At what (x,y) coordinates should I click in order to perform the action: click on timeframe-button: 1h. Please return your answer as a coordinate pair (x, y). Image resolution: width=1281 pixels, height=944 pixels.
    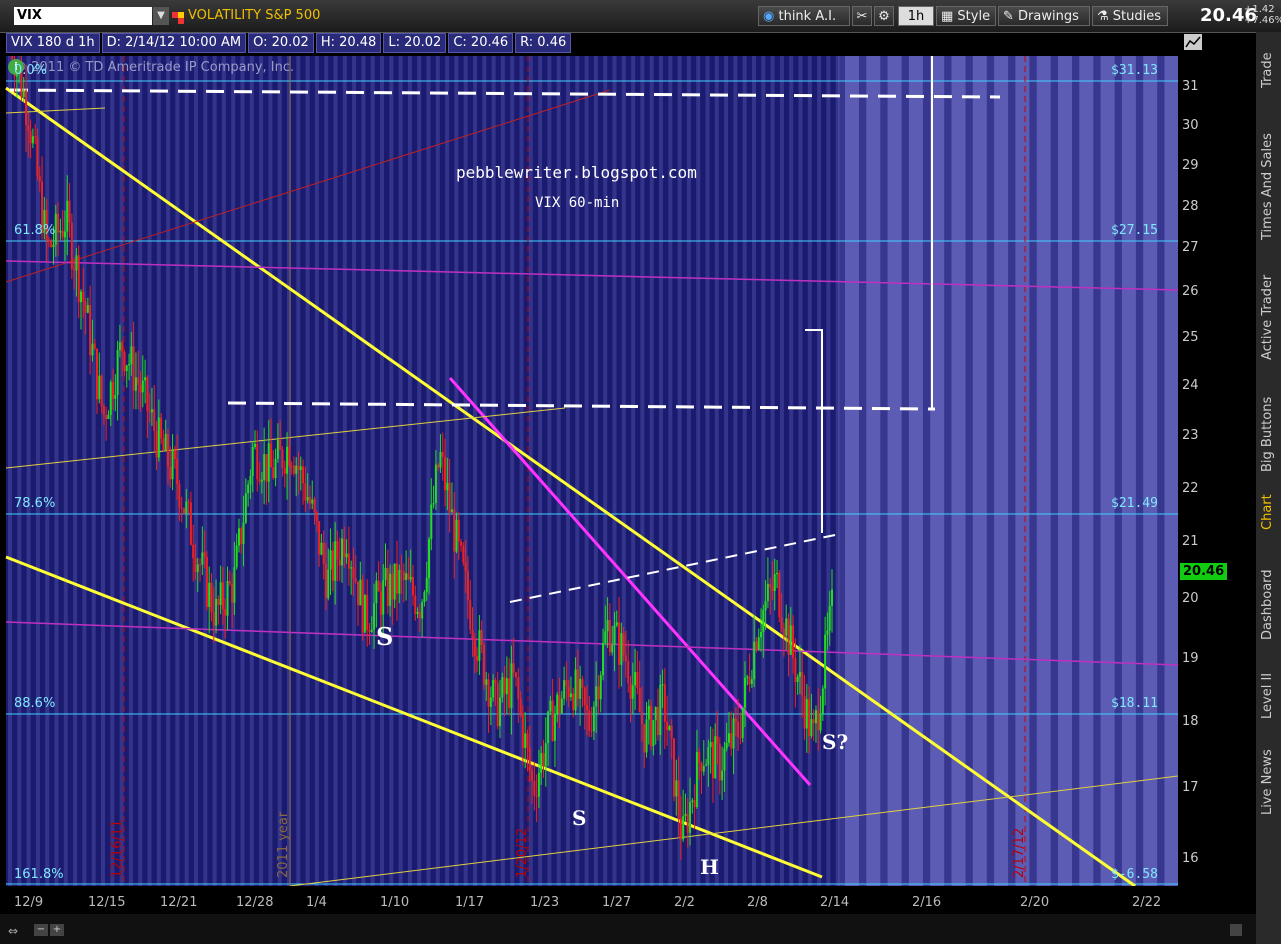
    Looking at the image, I should click on (916, 16).